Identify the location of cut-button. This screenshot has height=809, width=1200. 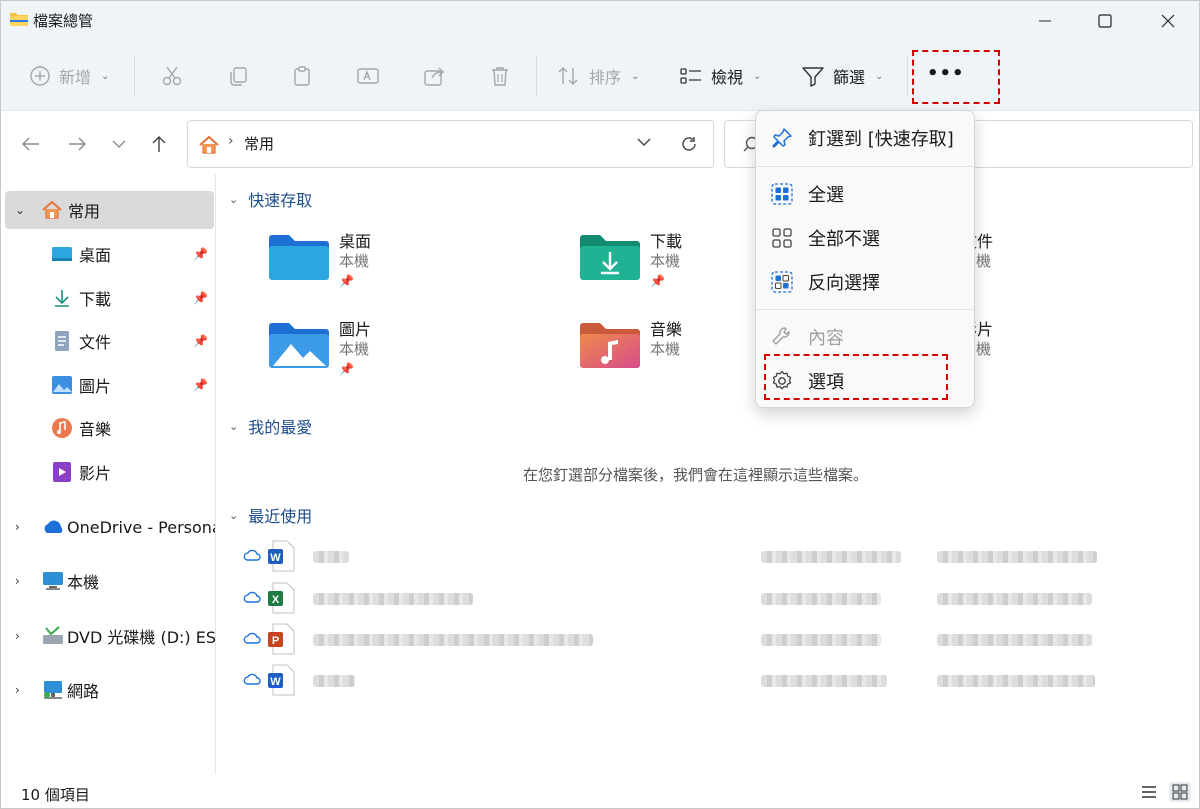
(172, 76).